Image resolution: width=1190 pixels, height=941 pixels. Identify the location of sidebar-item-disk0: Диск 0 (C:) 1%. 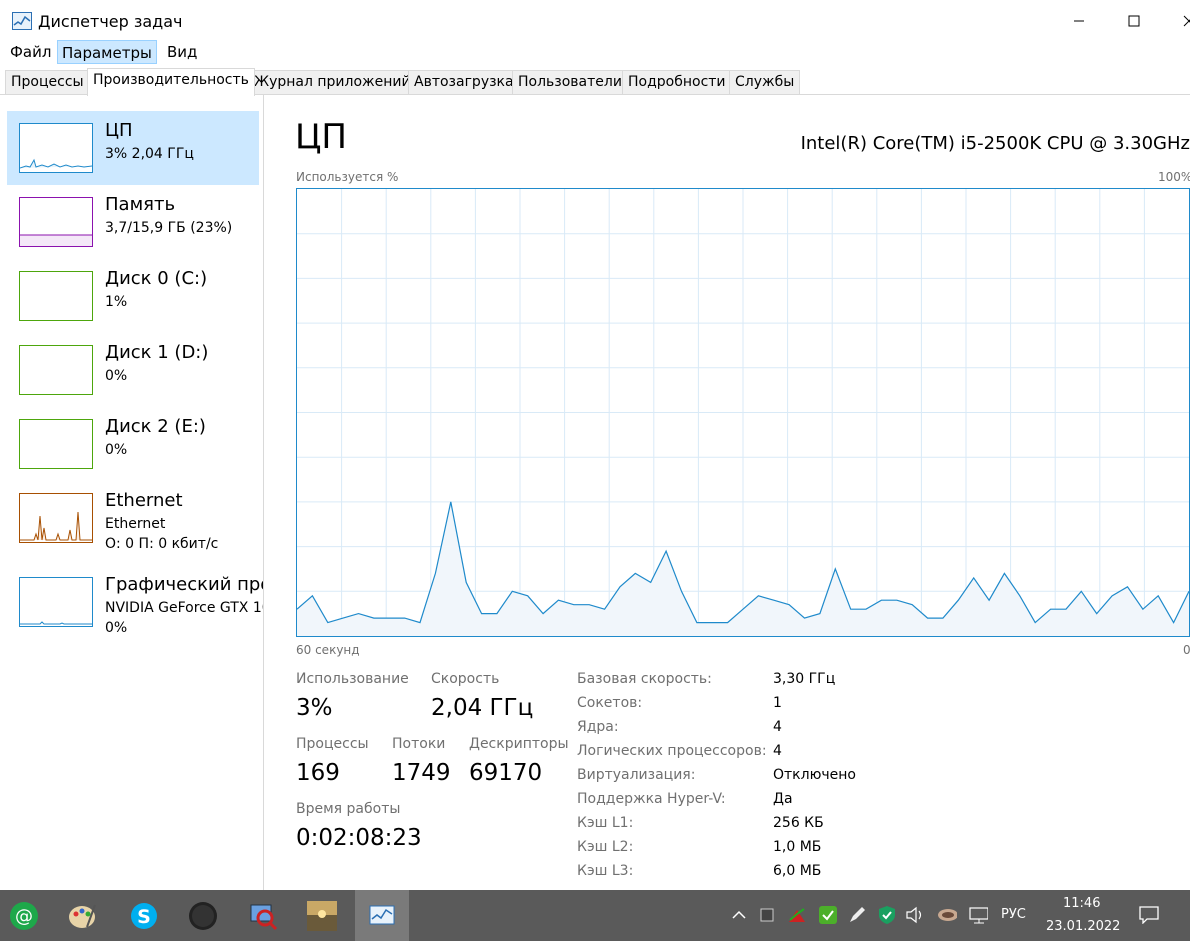
(133, 296).